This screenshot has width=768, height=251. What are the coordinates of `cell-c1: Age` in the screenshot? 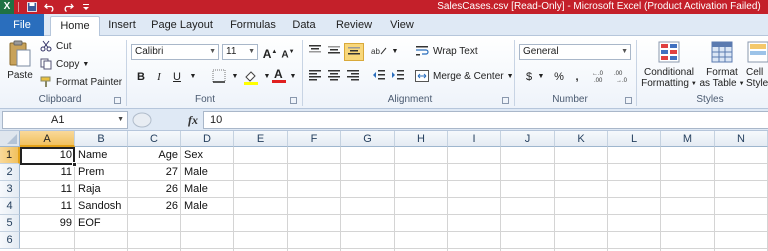 It's located at (154, 155).